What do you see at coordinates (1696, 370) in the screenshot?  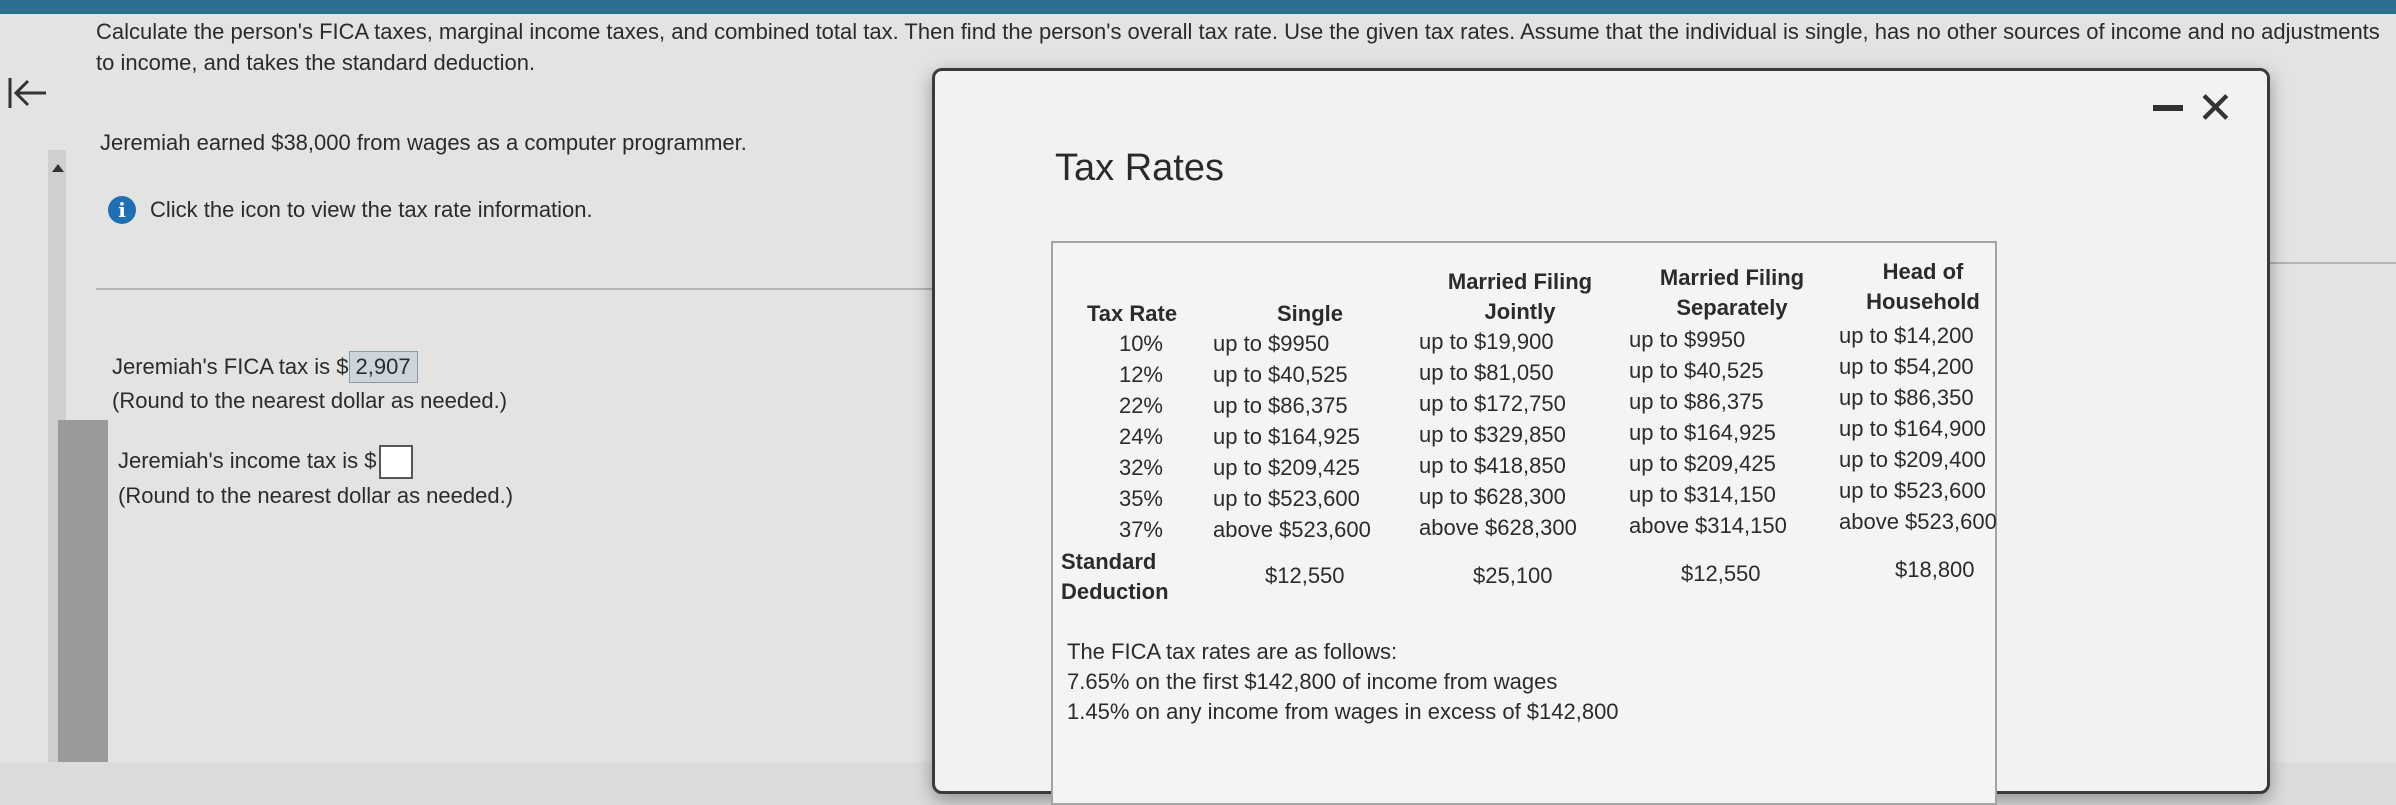 I see `mfs-cell: up to $40,525` at bounding box center [1696, 370].